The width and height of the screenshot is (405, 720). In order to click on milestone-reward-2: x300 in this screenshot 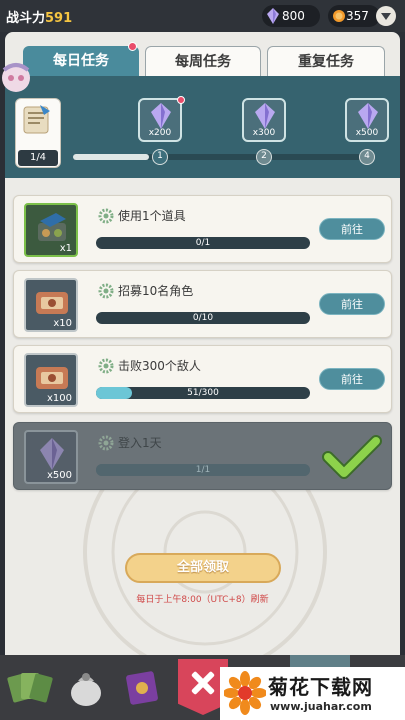, I will do `click(264, 120)`.